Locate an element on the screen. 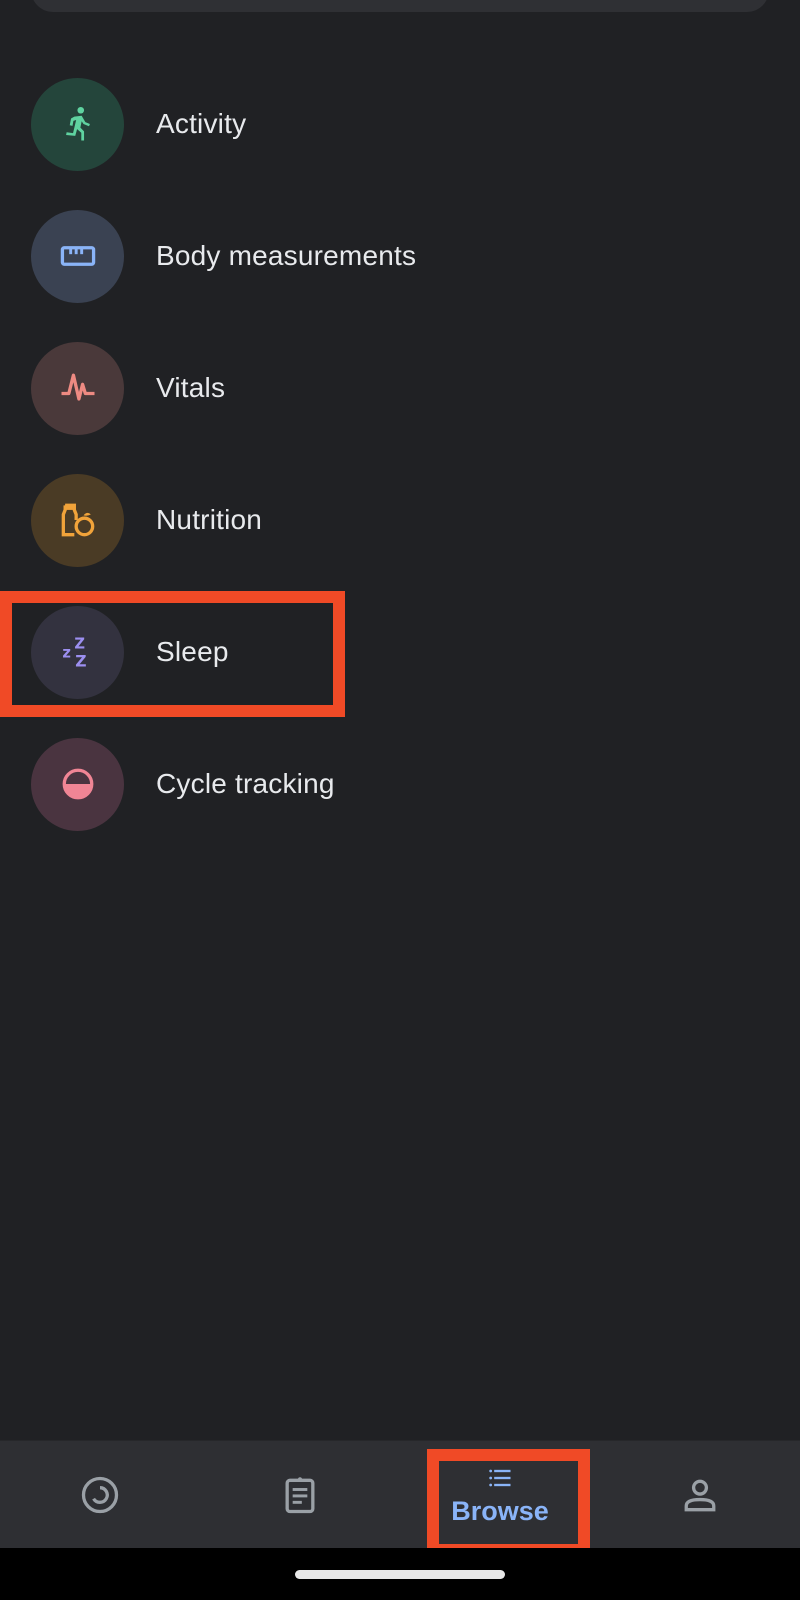 This screenshot has height=1600, width=800. vitals-icon-circle is located at coordinates (77, 388).